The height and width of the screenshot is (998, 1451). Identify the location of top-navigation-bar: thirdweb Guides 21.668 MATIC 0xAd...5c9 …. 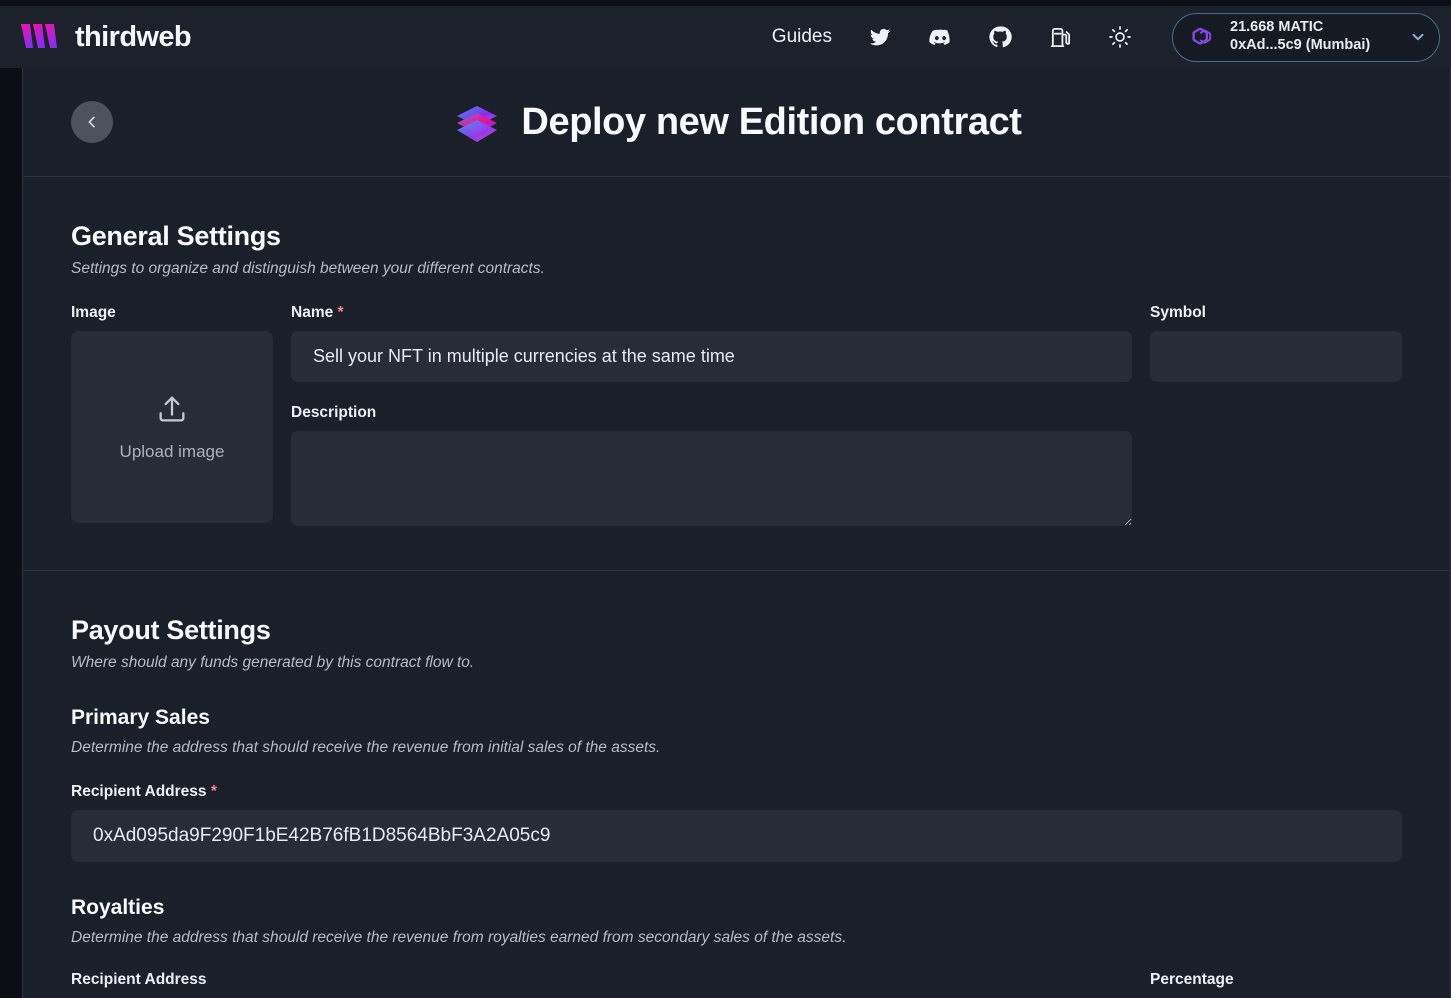
(725, 37).